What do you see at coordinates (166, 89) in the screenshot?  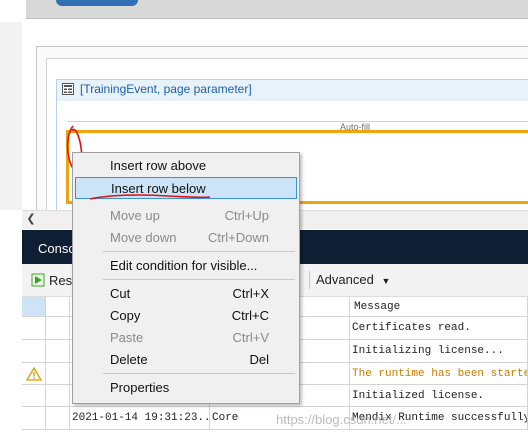 I see `dataview-label: [TrainingEvent, page parameter]` at bounding box center [166, 89].